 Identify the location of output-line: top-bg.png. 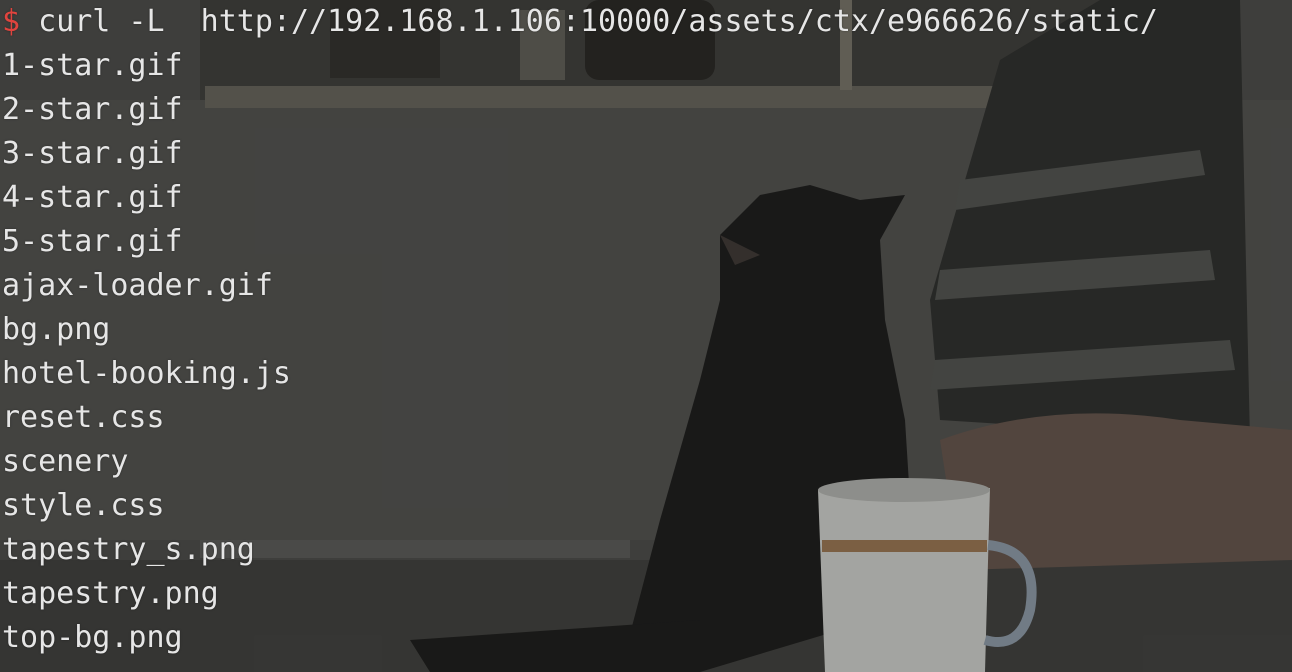
(92, 637).